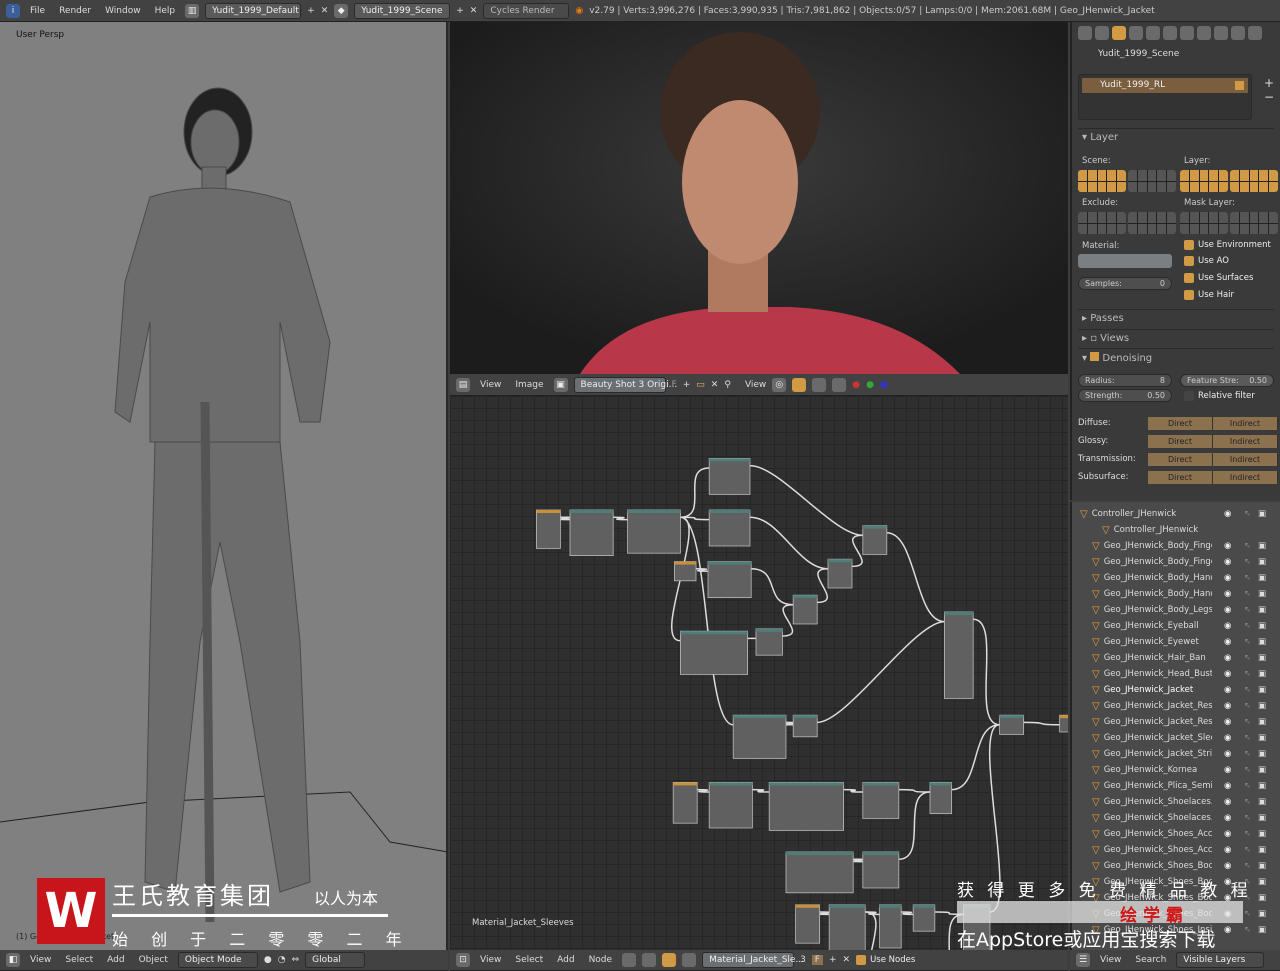 The width and height of the screenshot is (1280, 971). What do you see at coordinates (1176, 338) in the screenshot?
I see `views-section-header: ▸ ▫ Views` at bounding box center [1176, 338].